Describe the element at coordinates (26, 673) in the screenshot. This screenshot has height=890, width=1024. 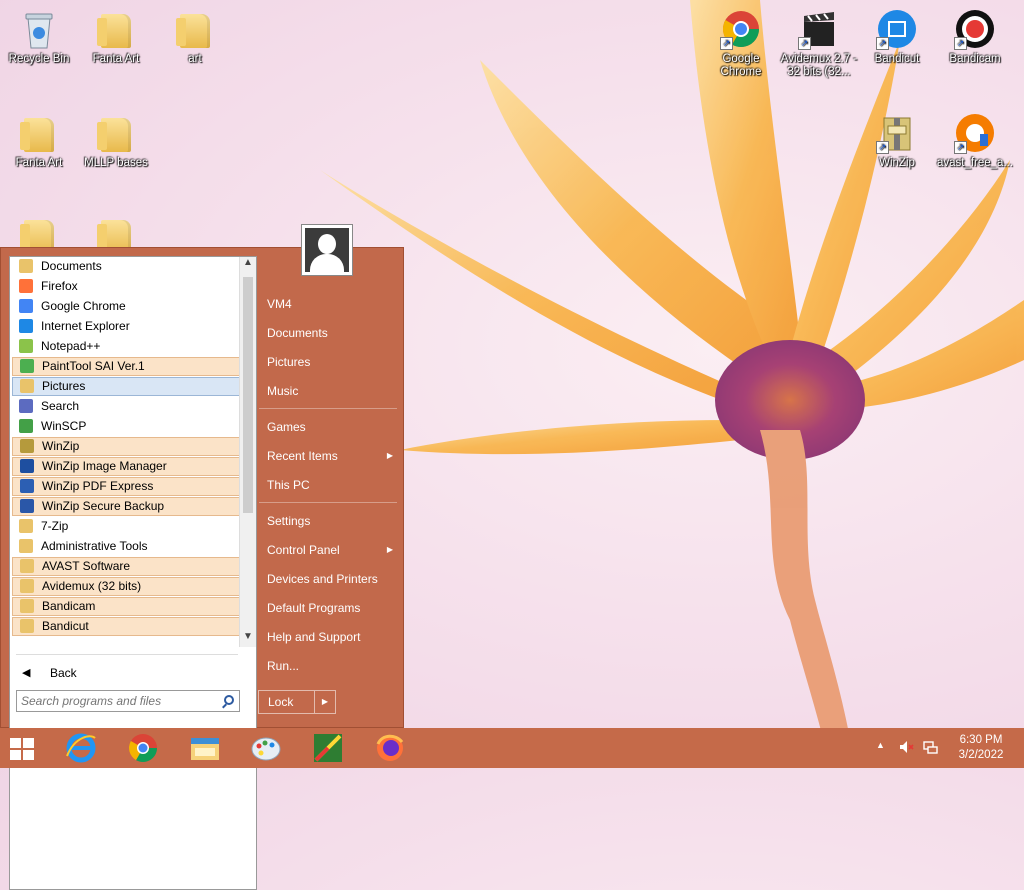
I see `back-arrow-icon: ◀` at that location.